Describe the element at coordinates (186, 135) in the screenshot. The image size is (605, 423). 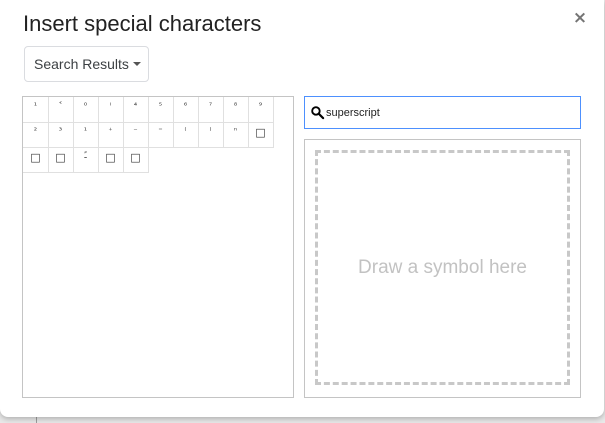
I see `character-cell: ⁽` at that location.